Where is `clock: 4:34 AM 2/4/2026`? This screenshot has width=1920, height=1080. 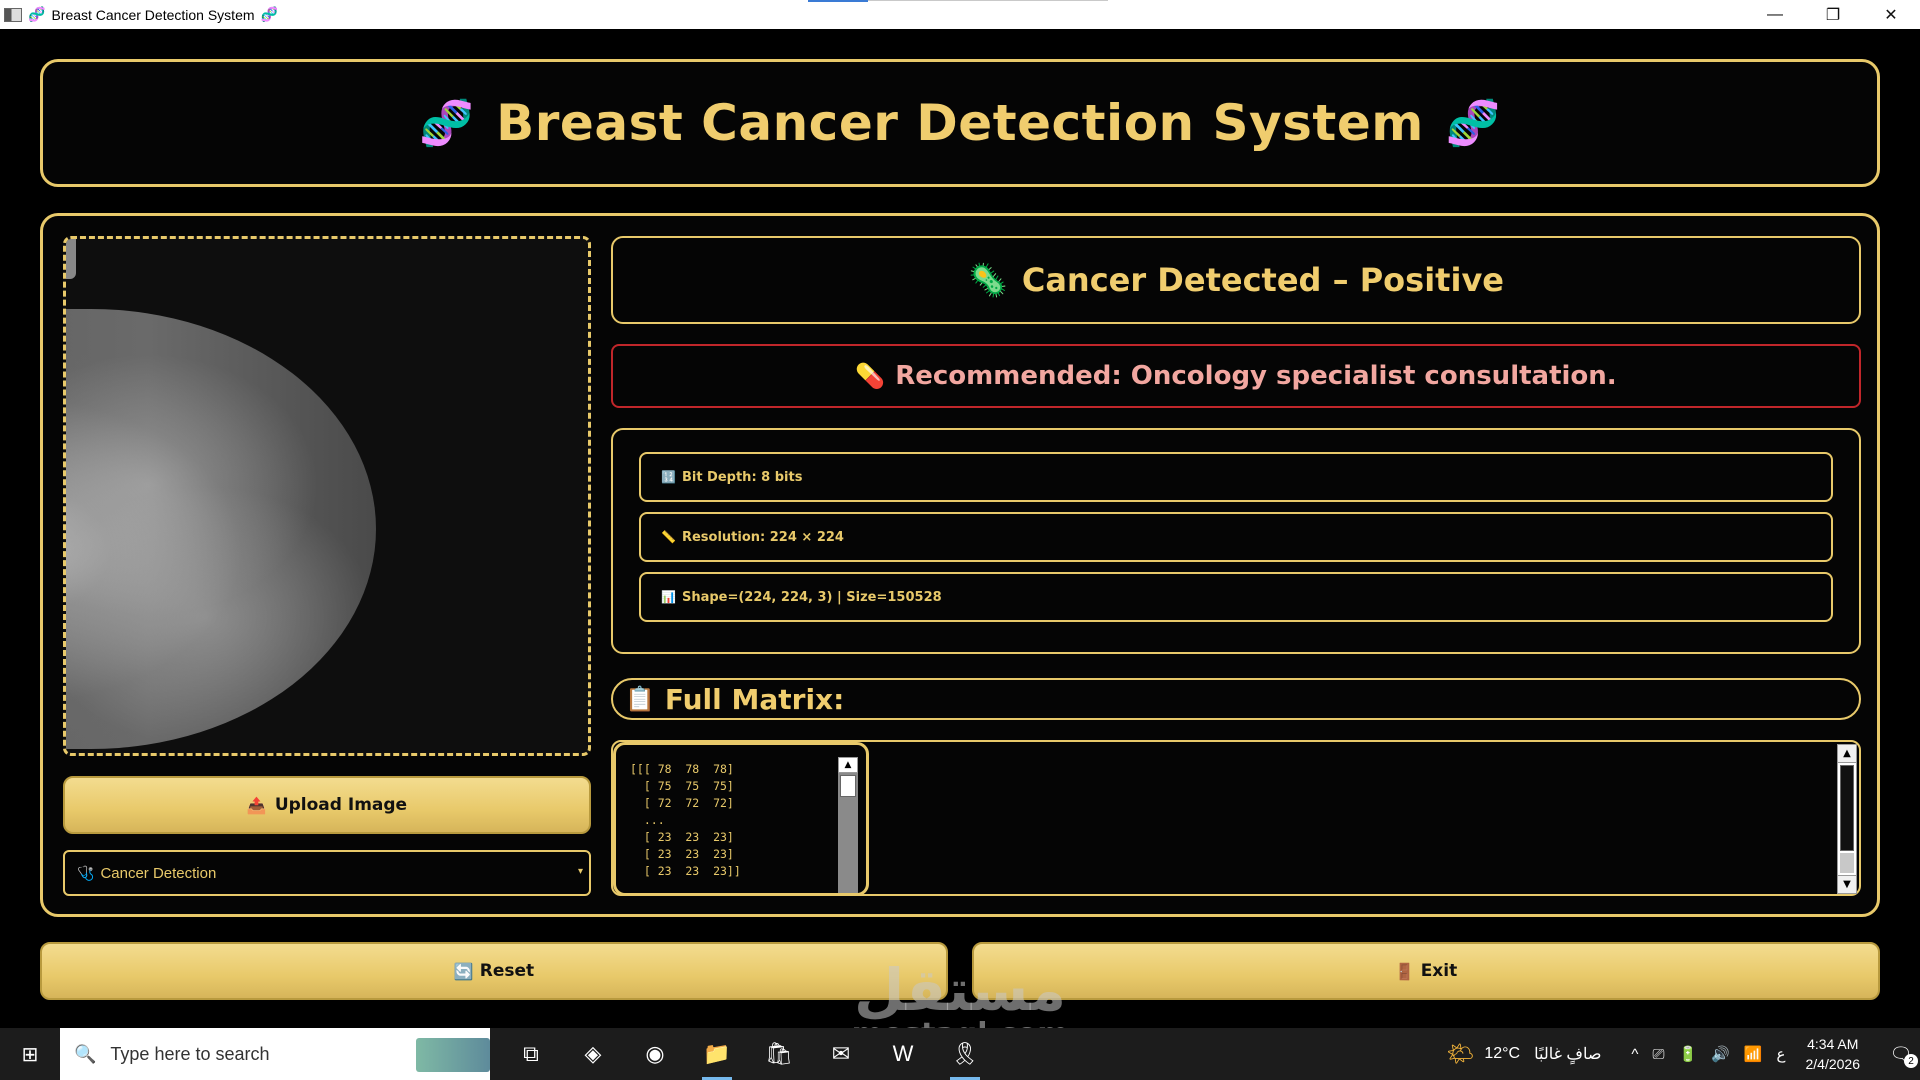 clock: 4:34 AM 2/4/2026 is located at coordinates (1833, 1054).